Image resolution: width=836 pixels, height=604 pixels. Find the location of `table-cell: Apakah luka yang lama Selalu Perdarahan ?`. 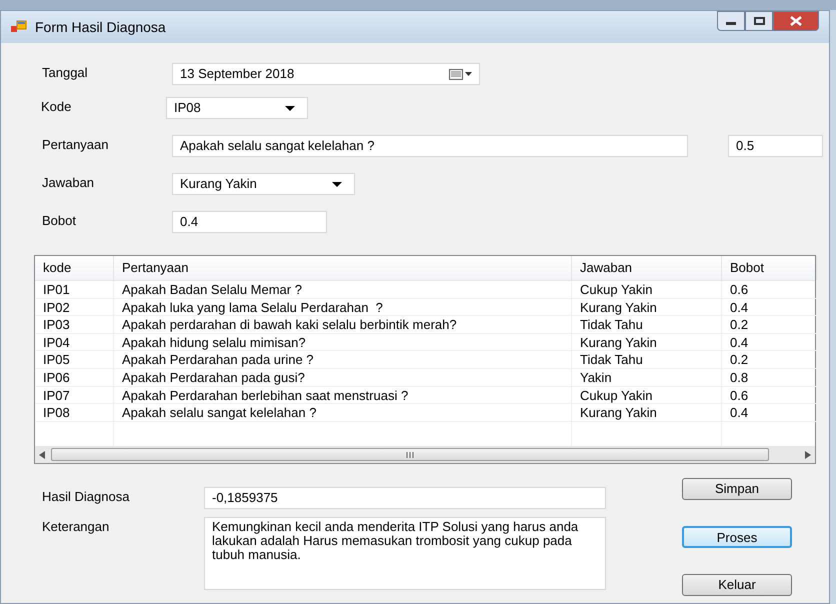

table-cell: Apakah luka yang lama Selalu Perdarahan ? is located at coordinates (343, 307).